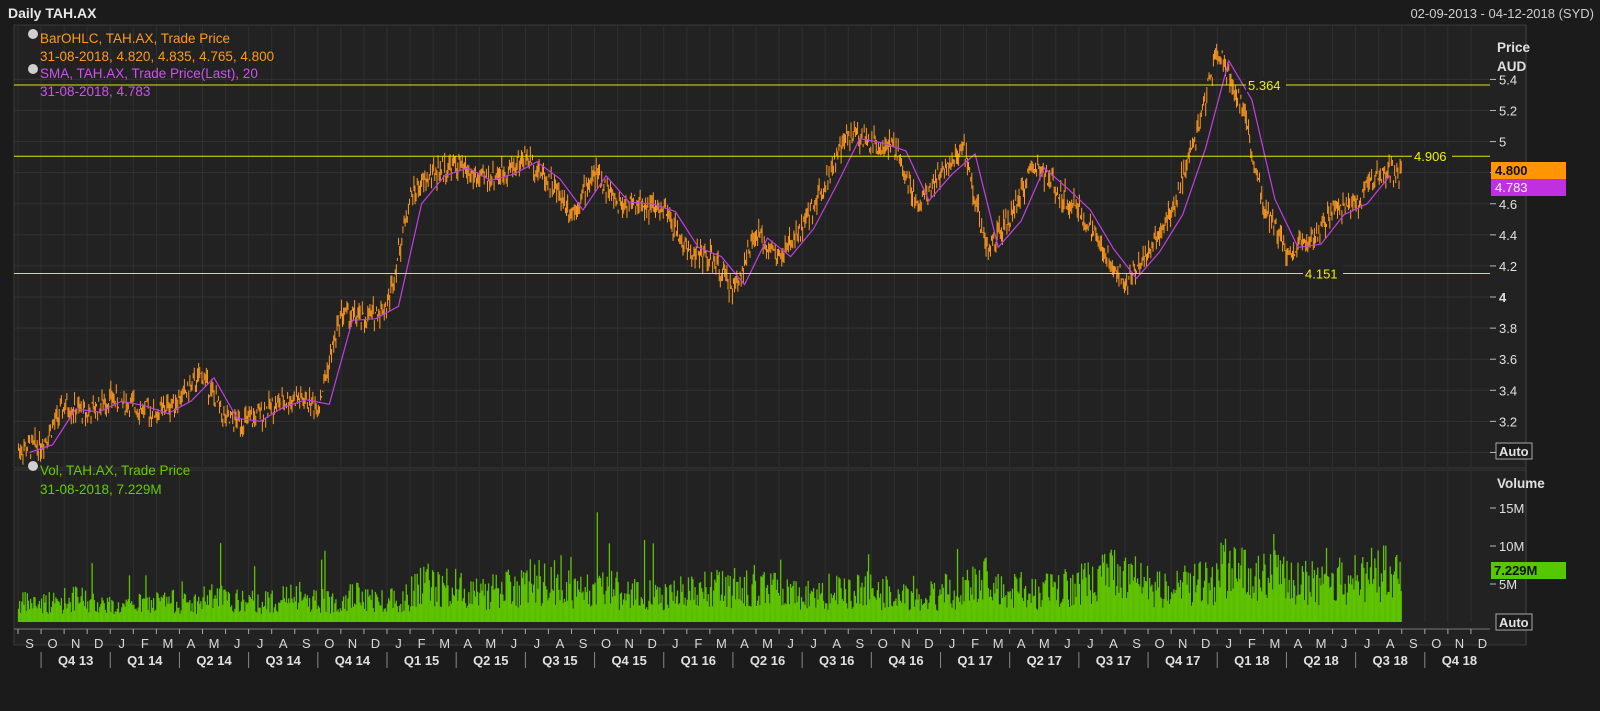 The width and height of the screenshot is (1600, 711). I want to click on quarter-label: Q3 16, so click(836, 660).